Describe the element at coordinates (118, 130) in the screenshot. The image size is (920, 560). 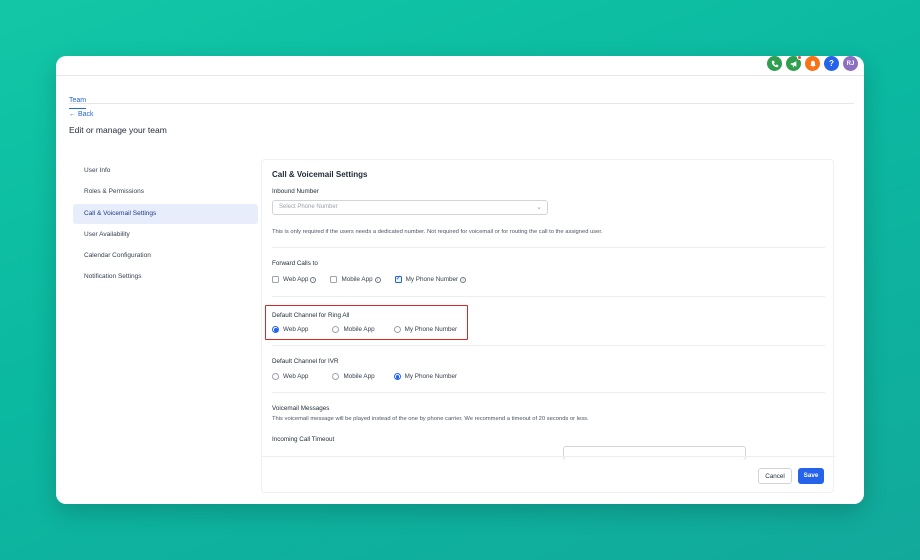
I see `page-title: Edit or manage your team` at that location.